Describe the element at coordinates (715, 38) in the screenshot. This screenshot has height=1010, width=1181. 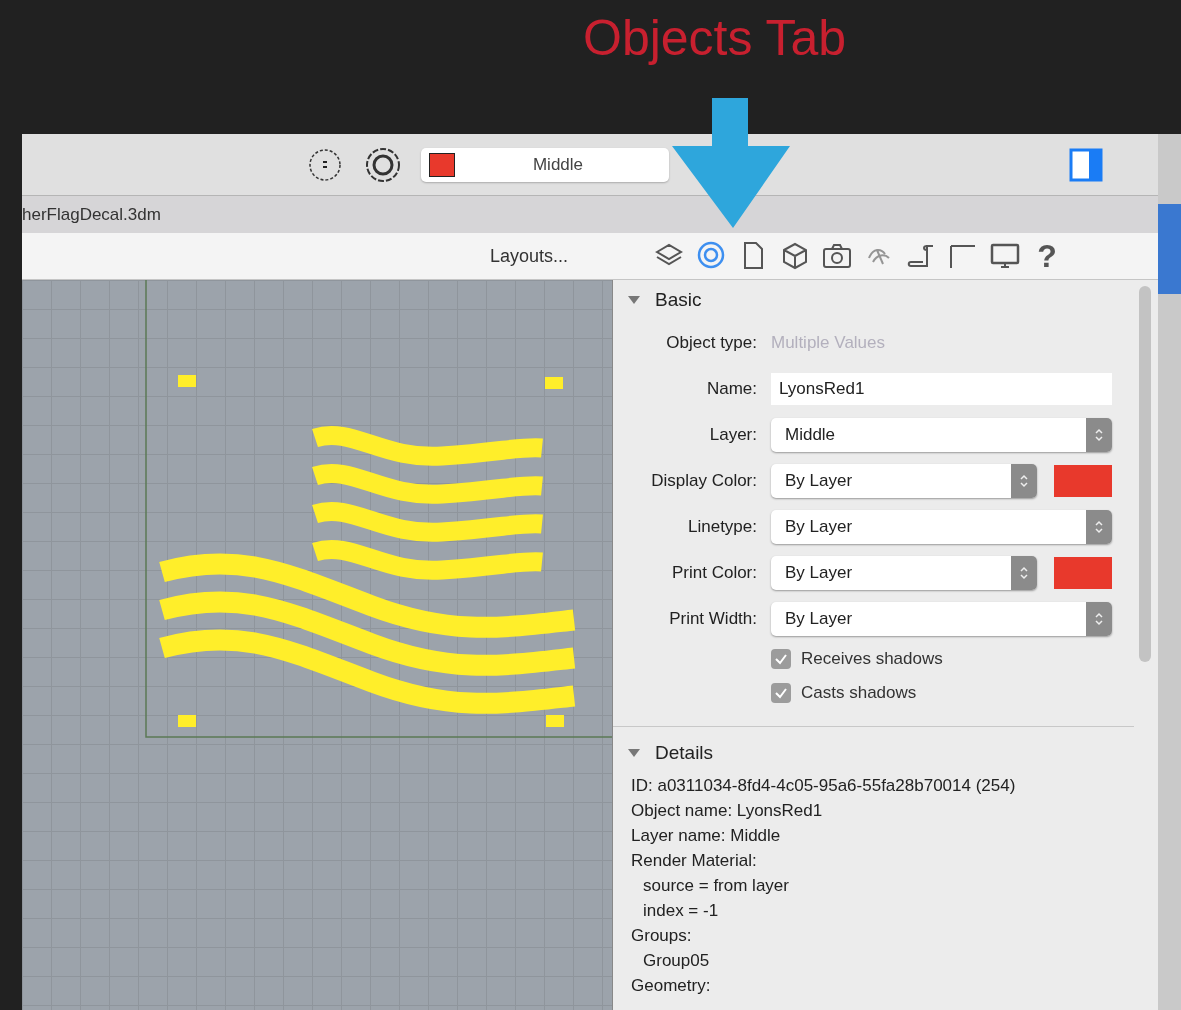
I see `annotation-title: Objects Tab` at that location.